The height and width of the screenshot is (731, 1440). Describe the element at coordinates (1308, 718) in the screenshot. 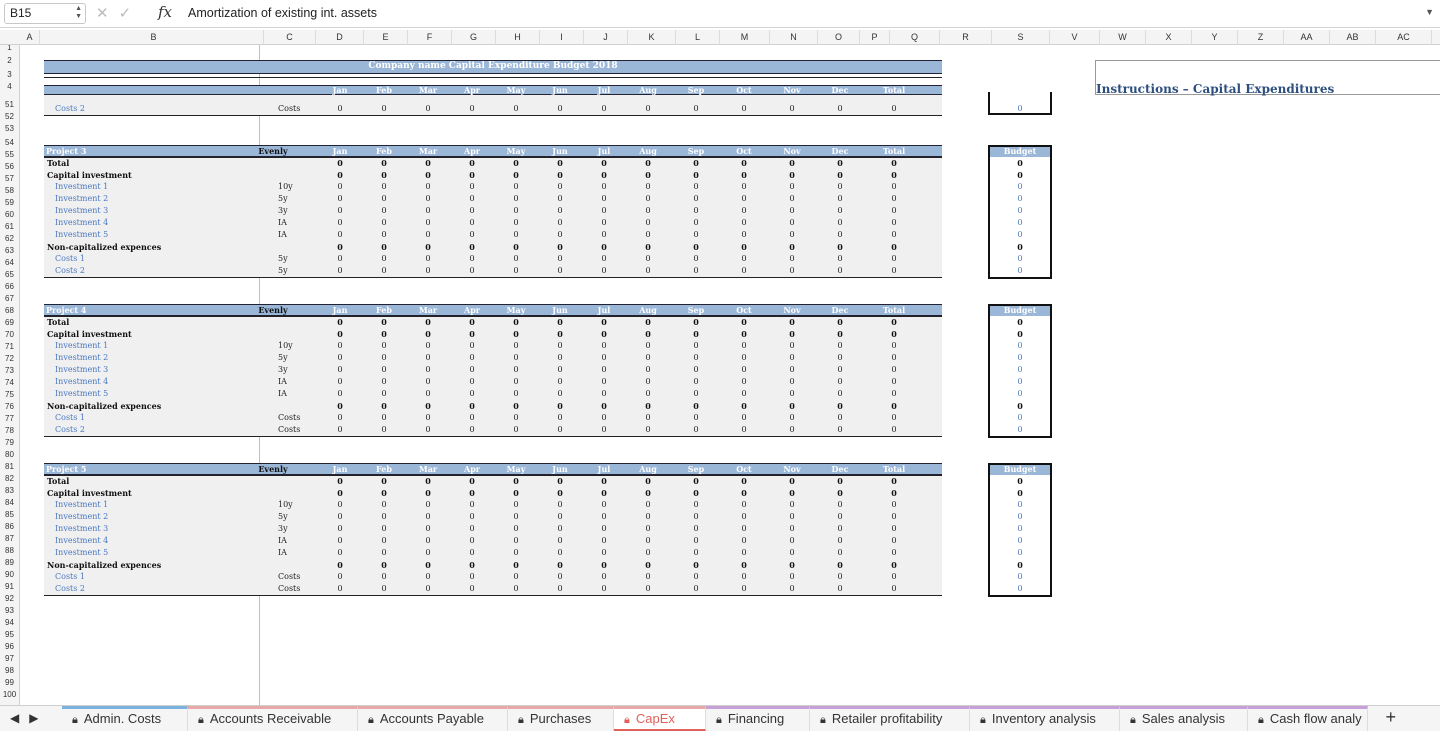

I see `tab-cash-flow-analy: 🔒︎ Cash flow analy` at that location.